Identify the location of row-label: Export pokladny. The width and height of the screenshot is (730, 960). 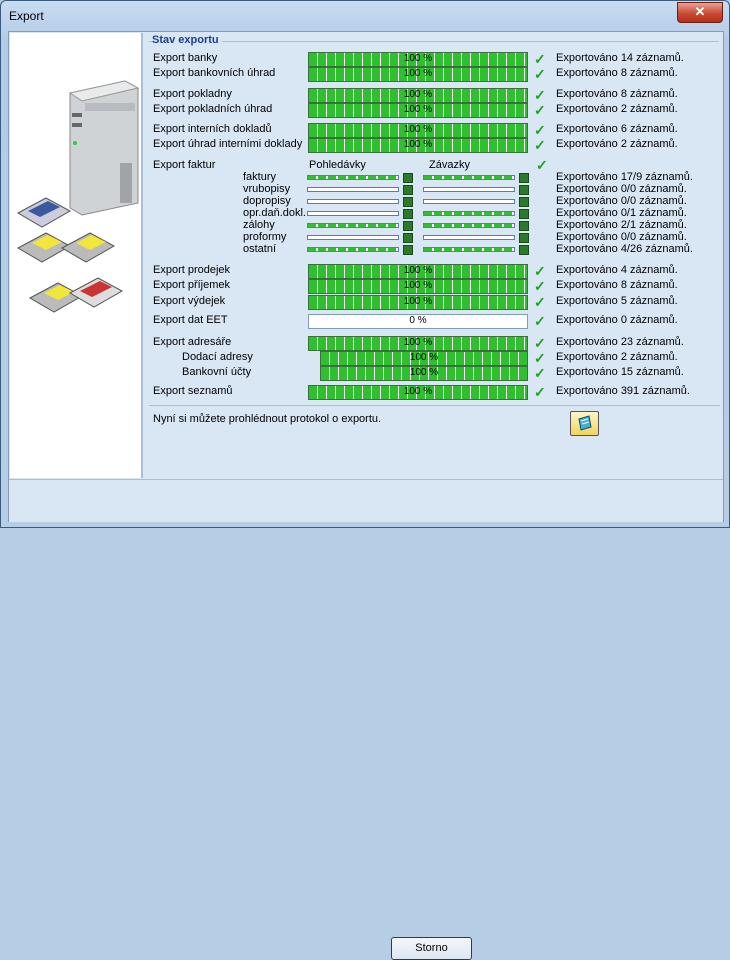
(192, 94).